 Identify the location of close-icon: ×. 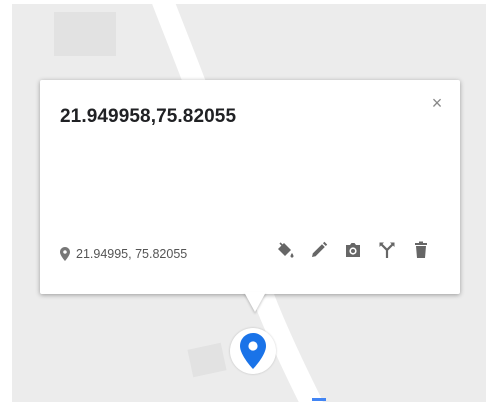
(437, 103).